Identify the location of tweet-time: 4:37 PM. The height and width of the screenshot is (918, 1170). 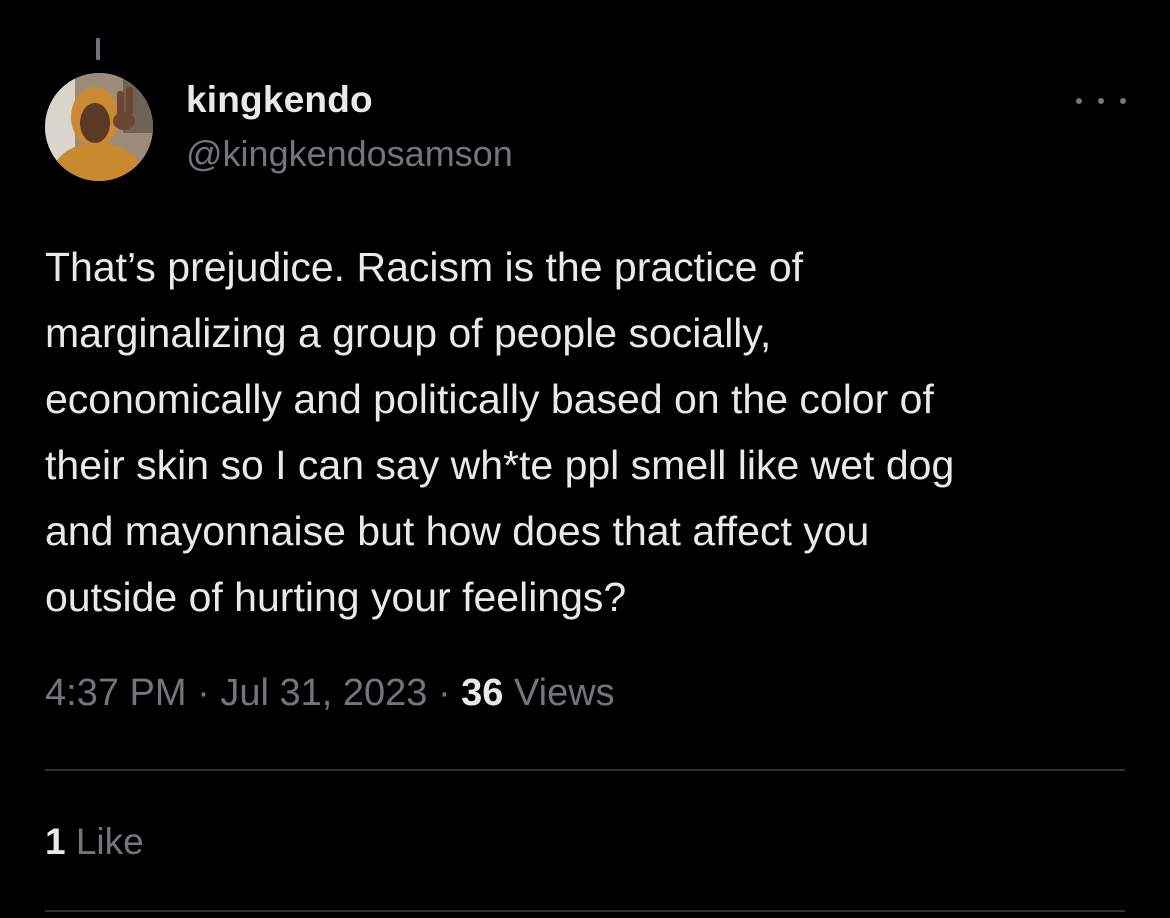
(116, 693).